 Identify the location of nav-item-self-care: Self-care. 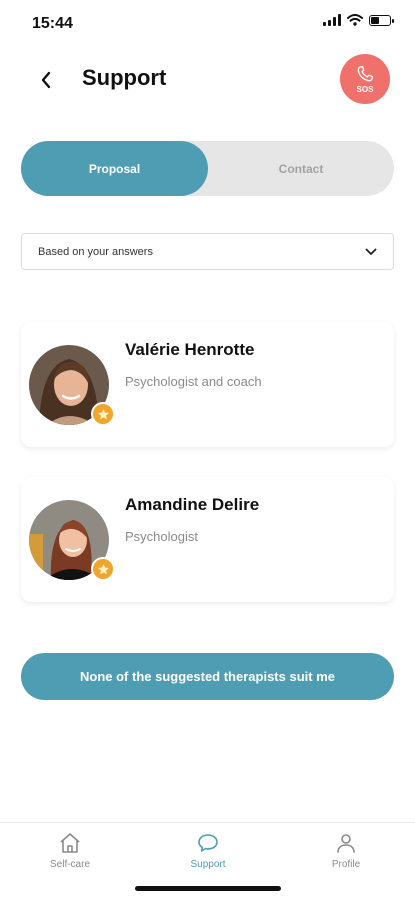
(70, 850).